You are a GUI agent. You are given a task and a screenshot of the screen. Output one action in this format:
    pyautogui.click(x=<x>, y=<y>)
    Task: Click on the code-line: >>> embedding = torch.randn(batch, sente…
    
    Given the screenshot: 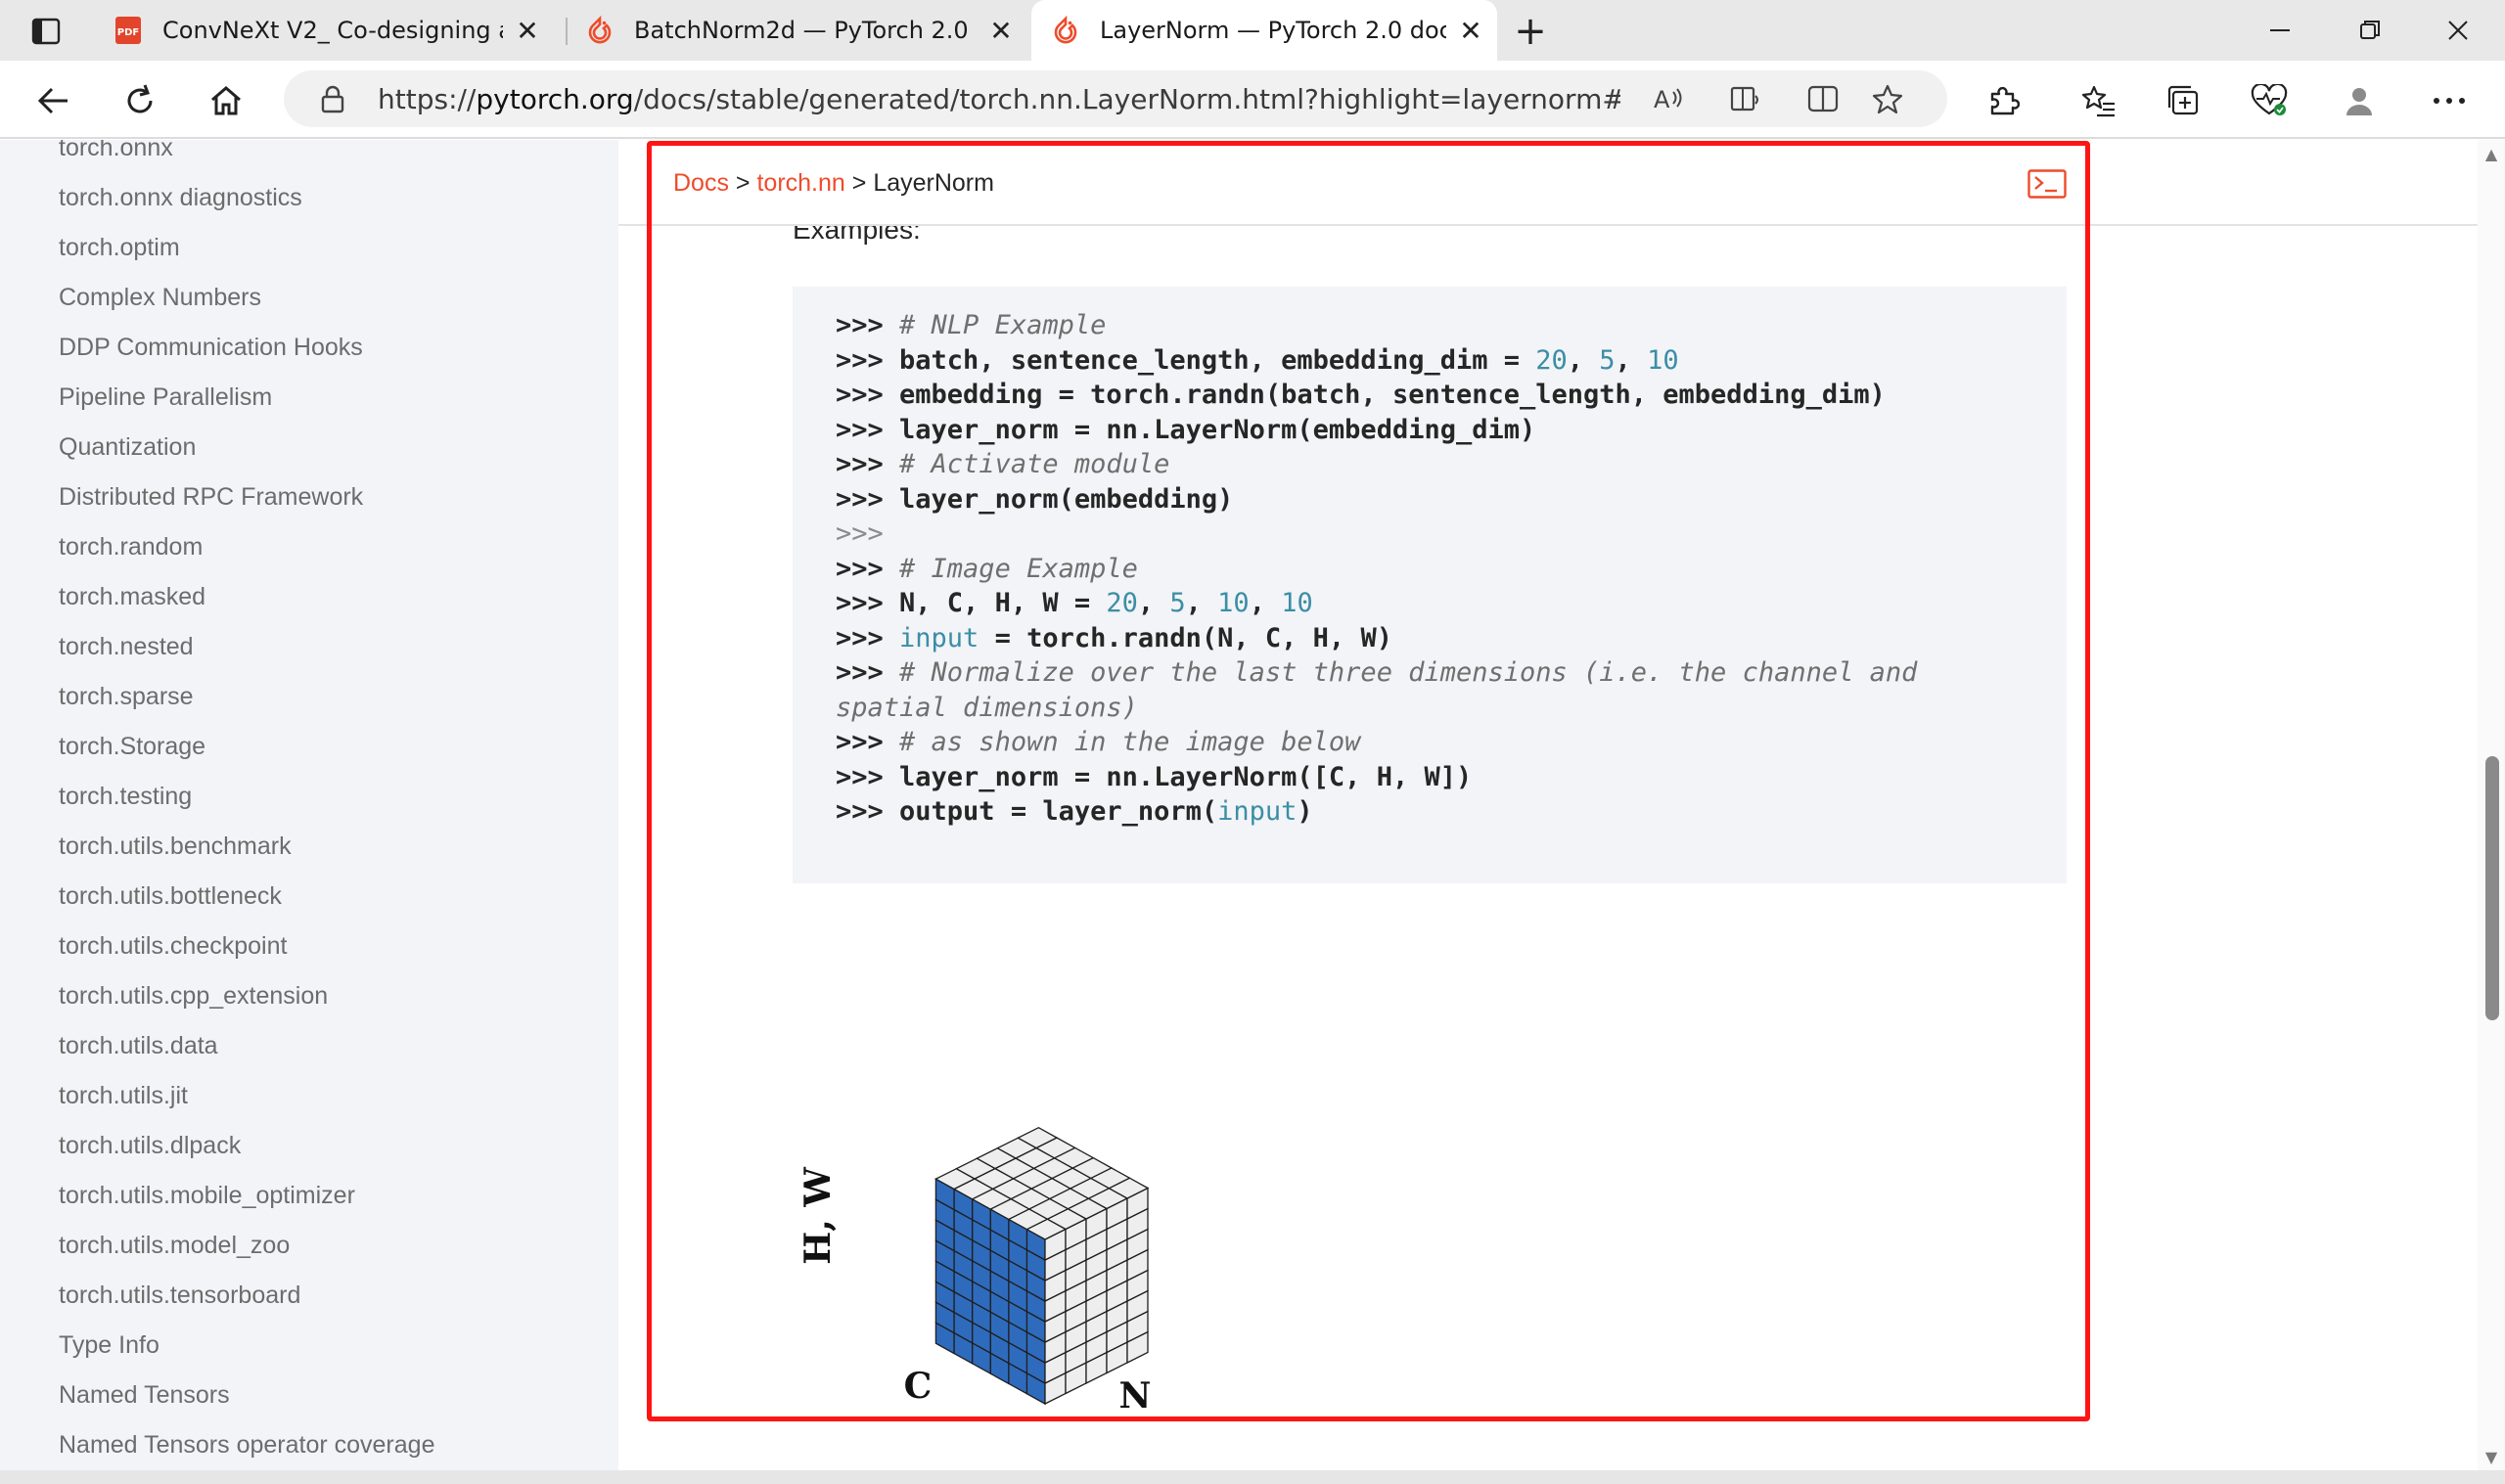 What is the action you would take?
    pyautogui.click(x=1361, y=395)
    